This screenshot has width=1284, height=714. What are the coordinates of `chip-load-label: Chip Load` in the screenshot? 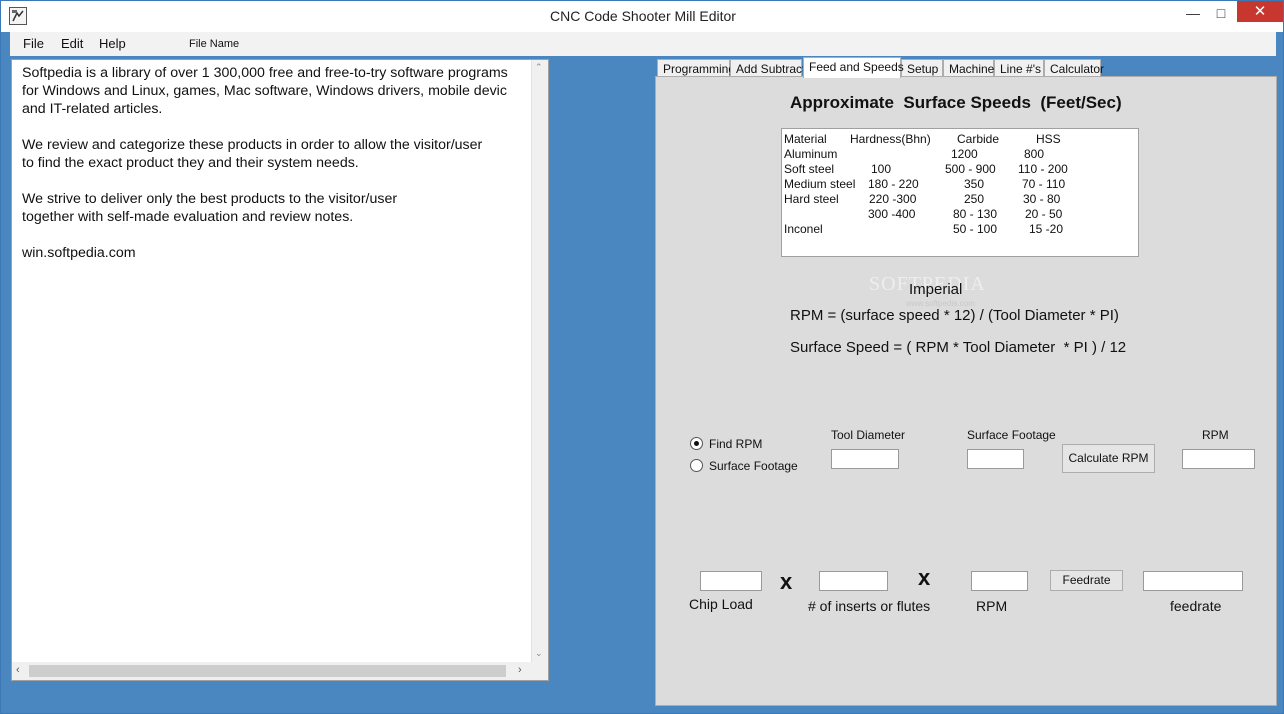 It's located at (721, 604).